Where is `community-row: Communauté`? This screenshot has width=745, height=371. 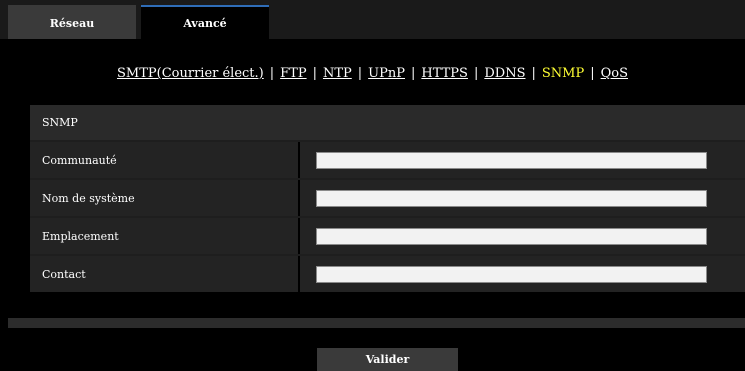 community-row: Communauté is located at coordinates (387, 160).